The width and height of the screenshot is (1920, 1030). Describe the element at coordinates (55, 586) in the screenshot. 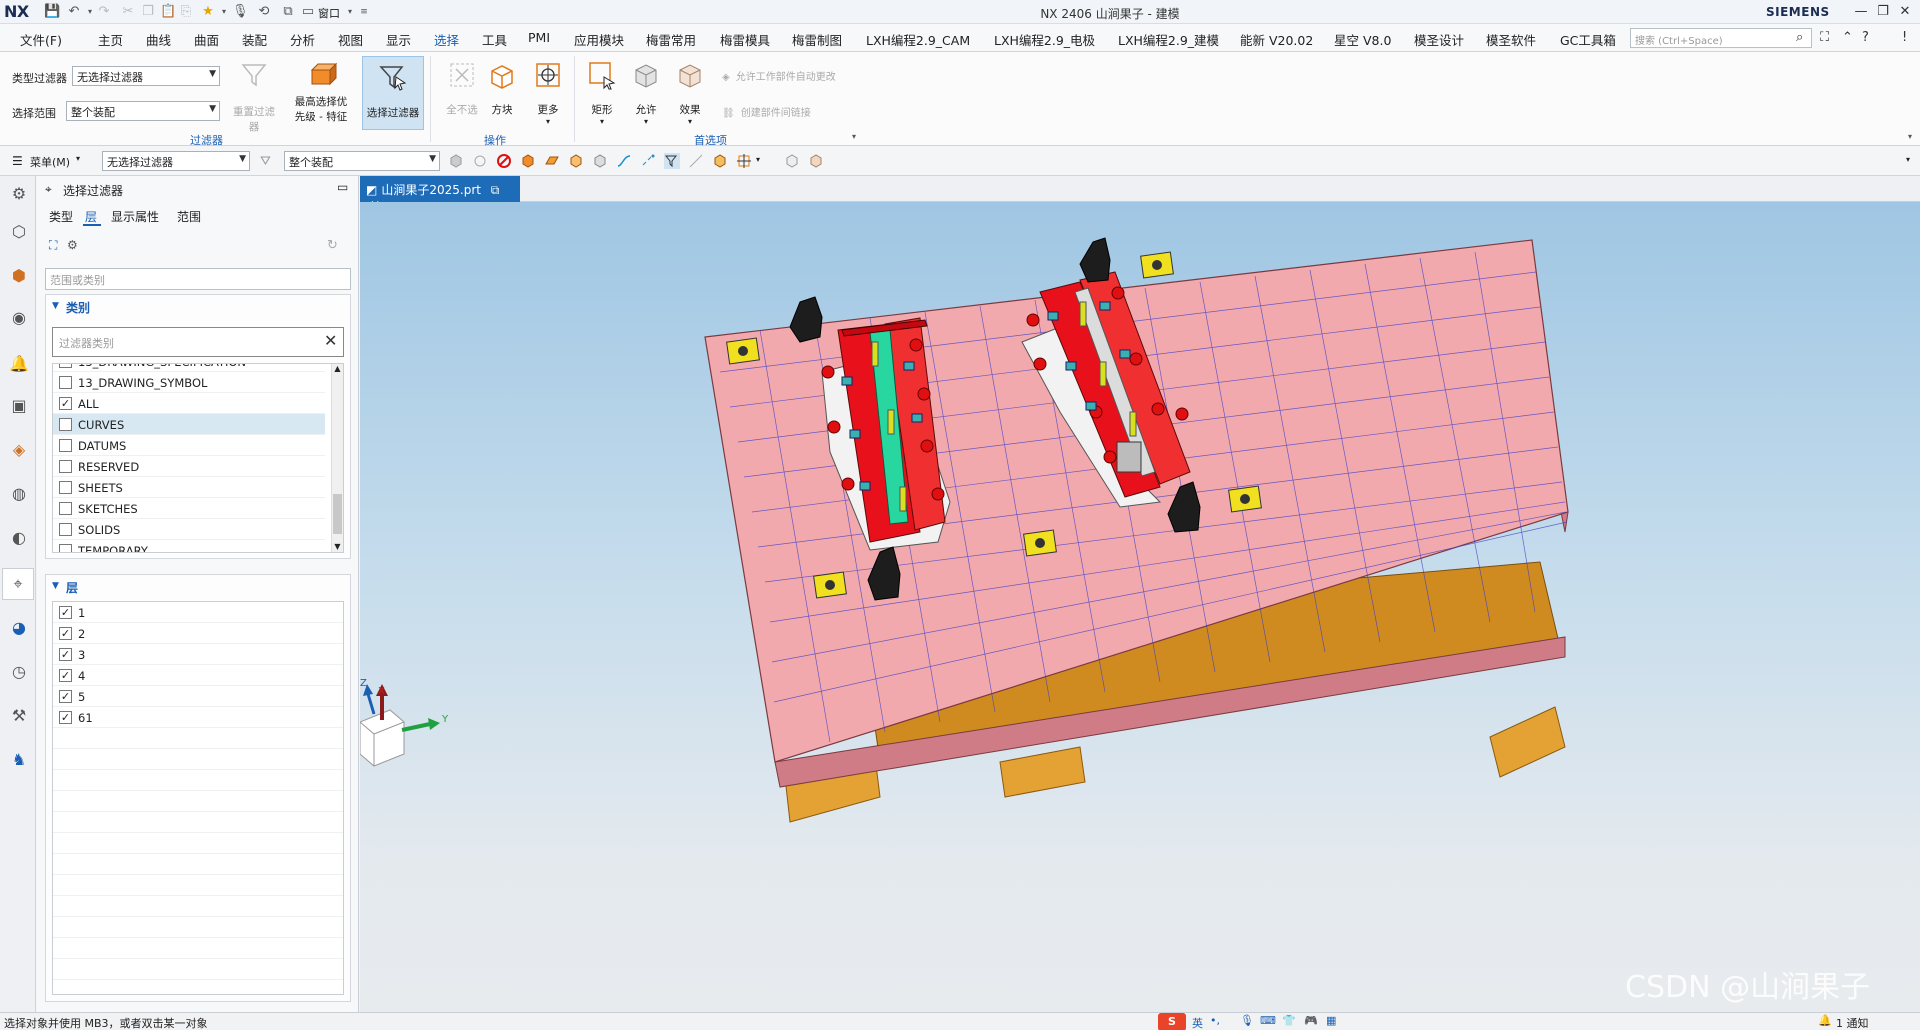

I see `chevron-down-icon: ▼` at that location.